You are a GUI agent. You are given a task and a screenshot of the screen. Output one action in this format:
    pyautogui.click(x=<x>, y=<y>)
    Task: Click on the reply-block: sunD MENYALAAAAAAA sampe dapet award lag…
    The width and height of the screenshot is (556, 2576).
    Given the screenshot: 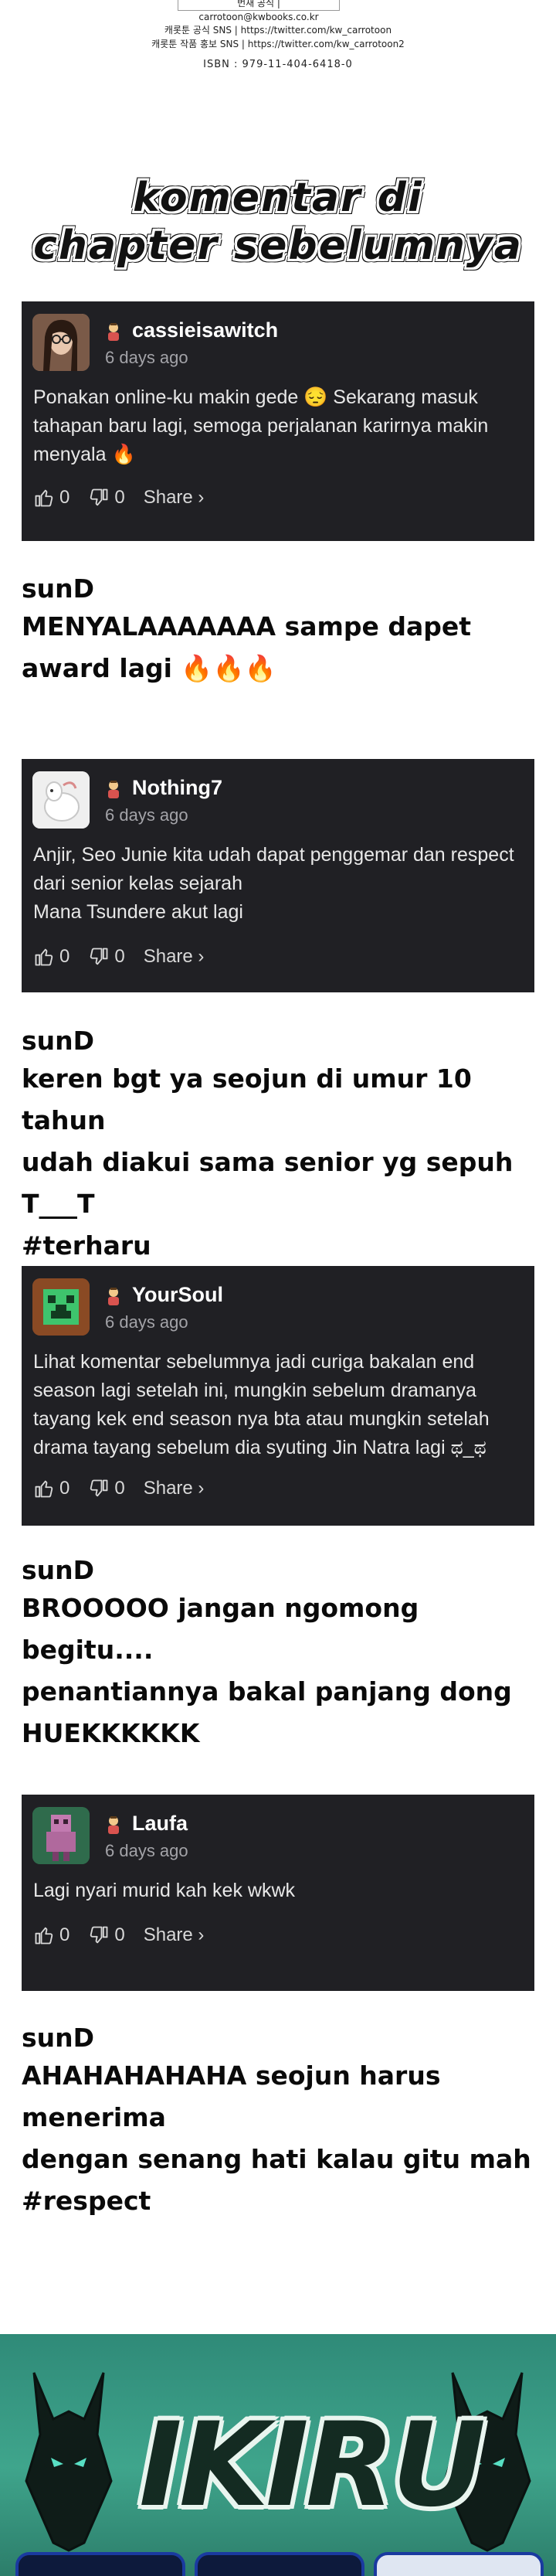 What is the action you would take?
    pyautogui.click(x=280, y=630)
    